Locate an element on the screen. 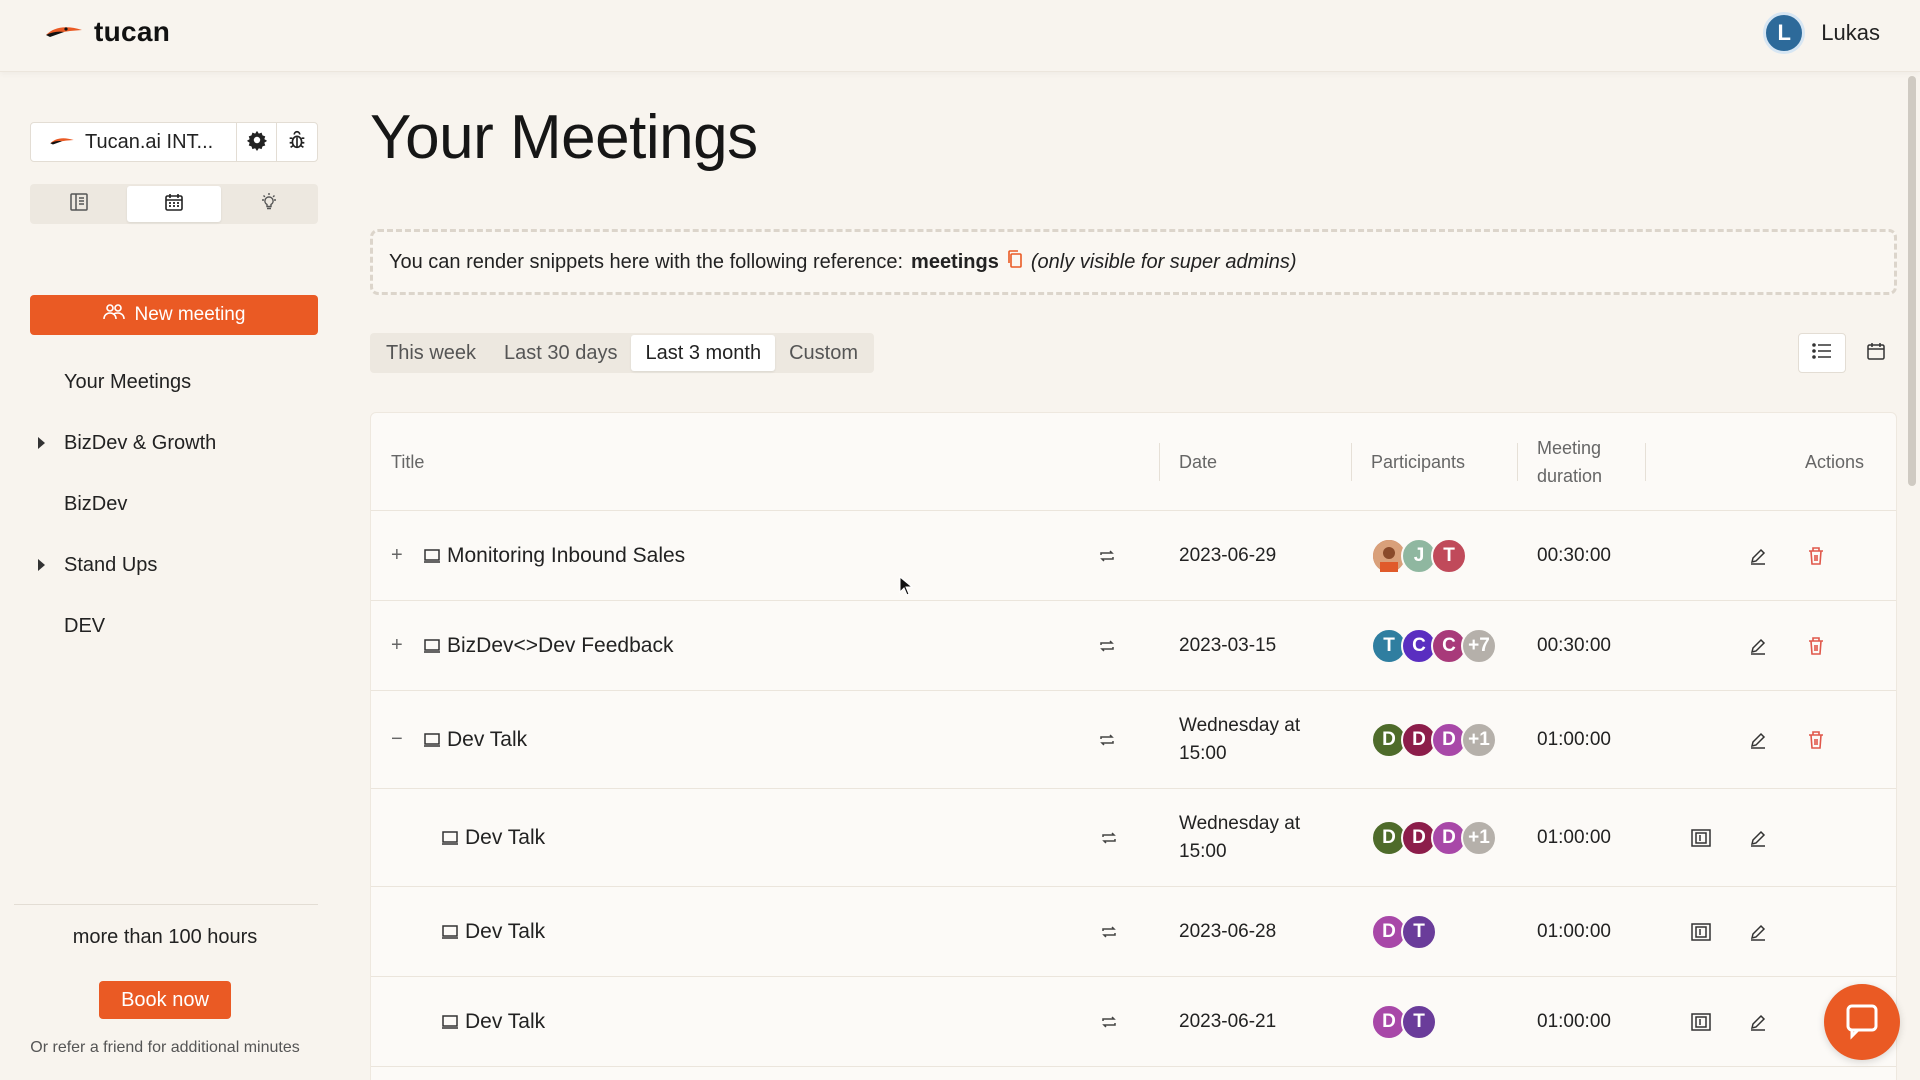 The image size is (1920, 1080). calendar-icon is located at coordinates (174, 204).